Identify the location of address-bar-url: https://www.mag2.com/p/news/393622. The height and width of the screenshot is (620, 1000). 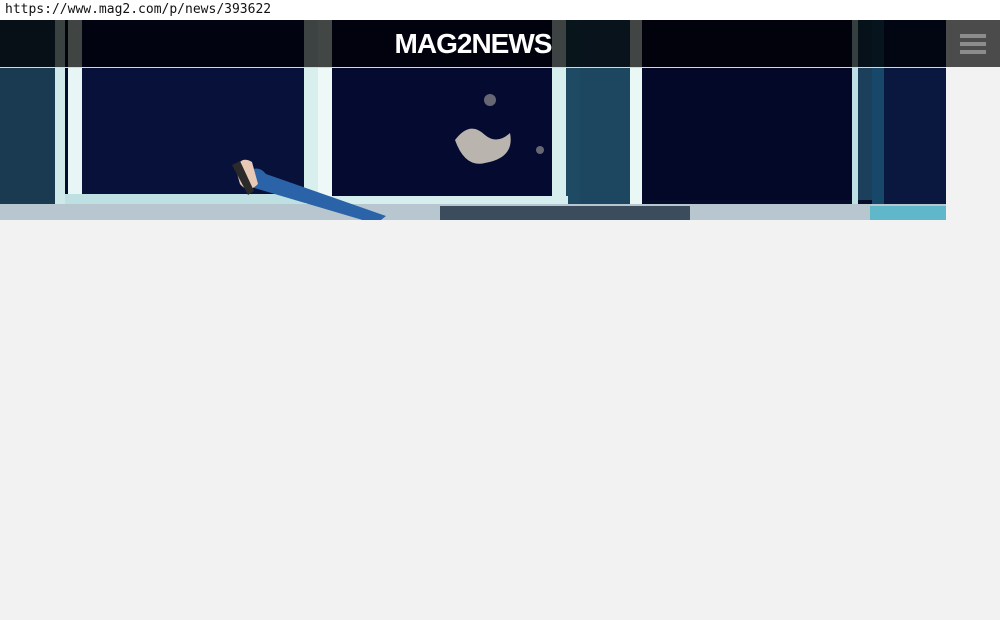
(500, 10).